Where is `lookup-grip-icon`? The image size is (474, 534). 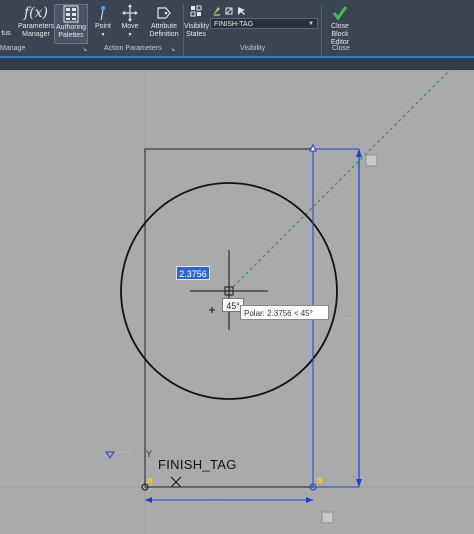
lookup-grip-icon is located at coordinates (110, 455).